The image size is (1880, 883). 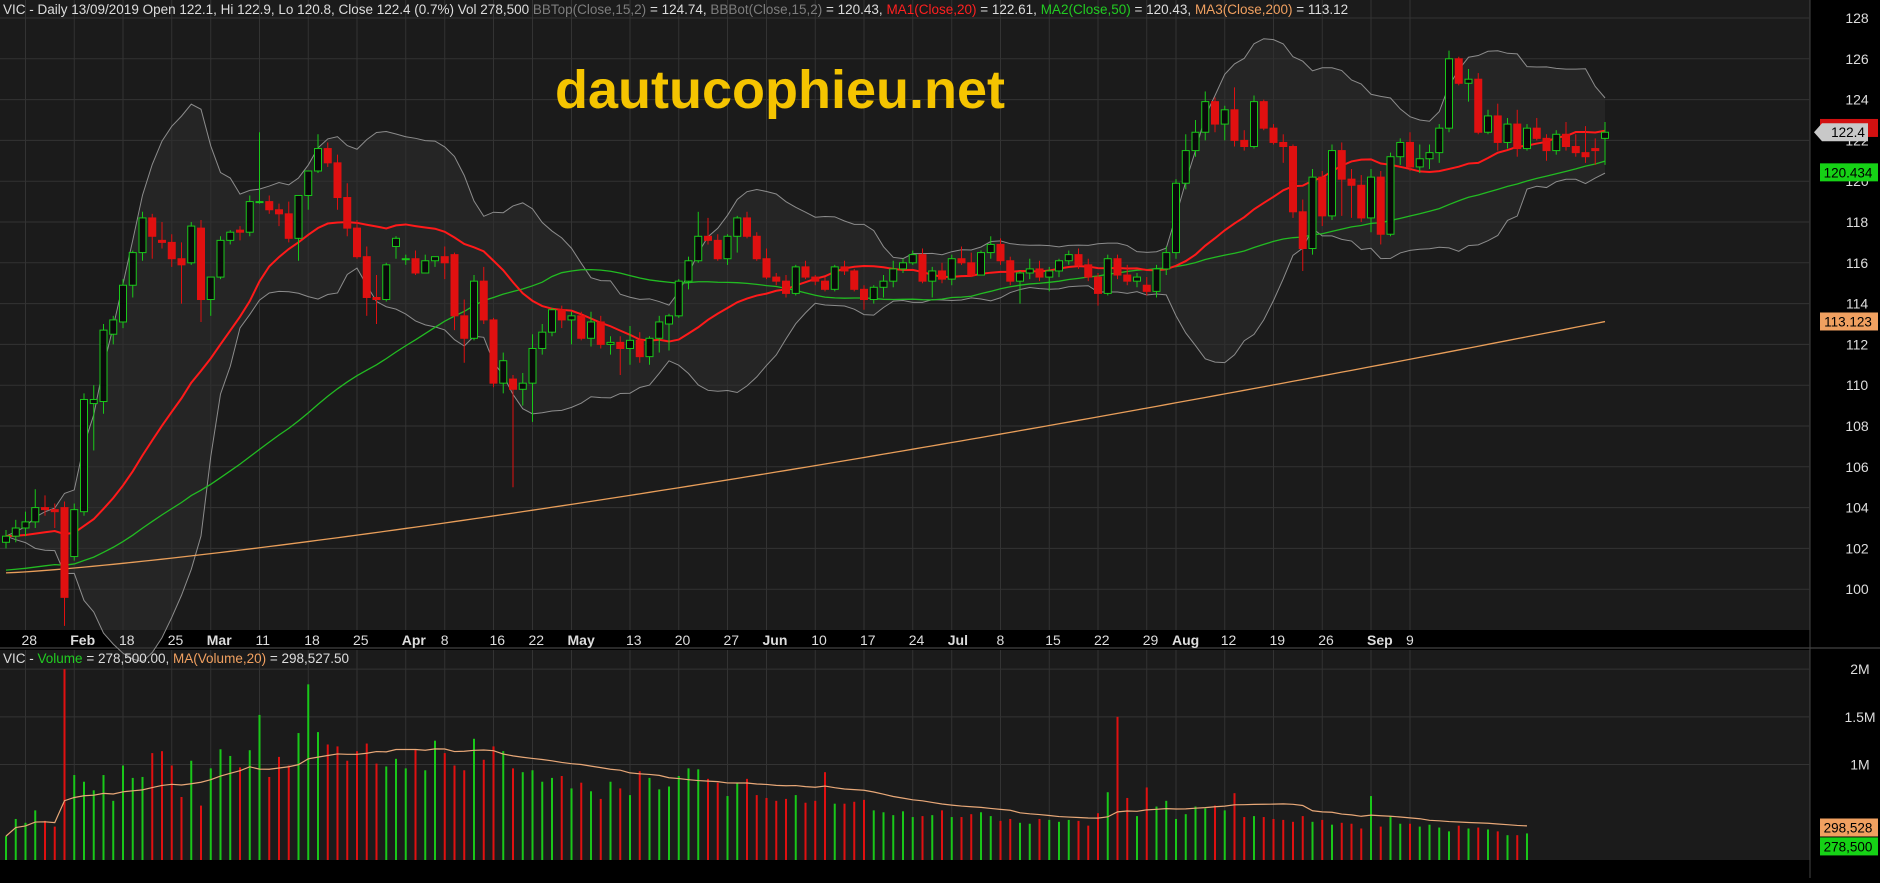 What do you see at coordinates (1857, 385) in the screenshot?
I see `price-tick-label: 110` at bounding box center [1857, 385].